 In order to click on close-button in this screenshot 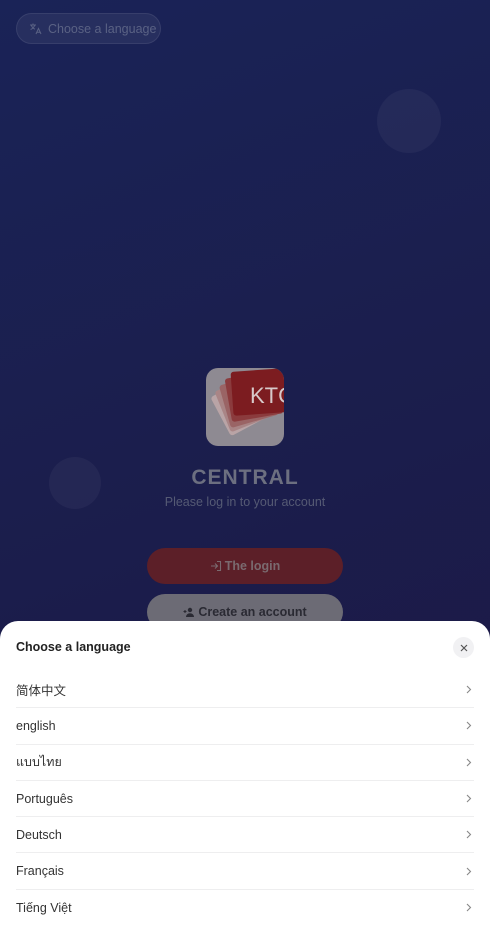, I will do `click(463, 647)`.